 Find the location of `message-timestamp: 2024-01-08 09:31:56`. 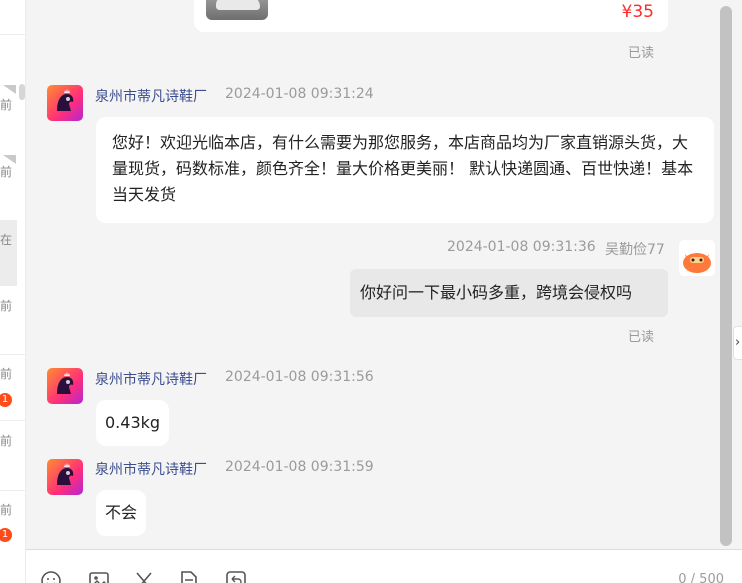

message-timestamp: 2024-01-08 09:31:56 is located at coordinates (299, 377).